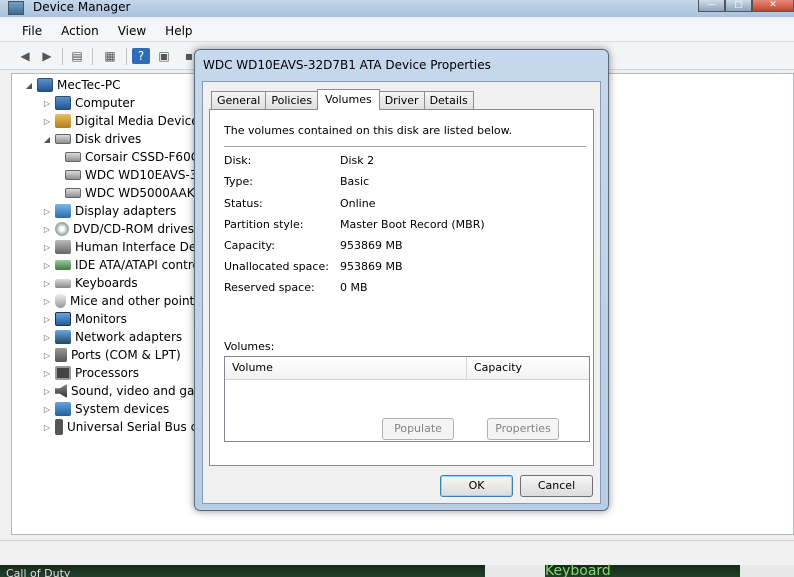 The width and height of the screenshot is (794, 577). Describe the element at coordinates (527, 368) in the screenshot. I see `column-header-capacity: Capacity` at that location.